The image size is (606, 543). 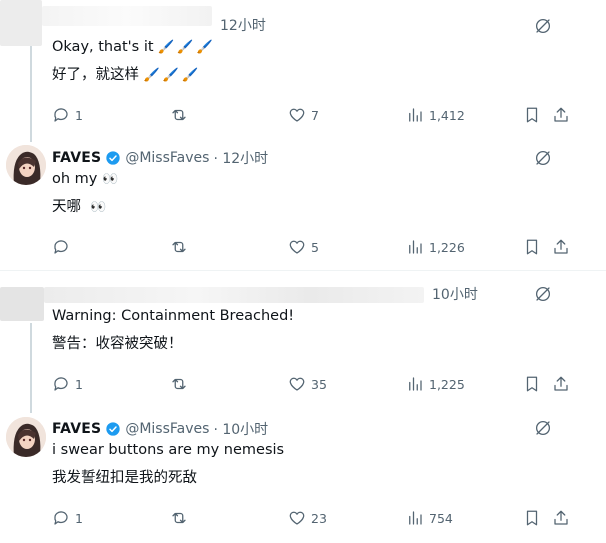 What do you see at coordinates (447, 247) in the screenshot?
I see `view-count: 1,226` at bounding box center [447, 247].